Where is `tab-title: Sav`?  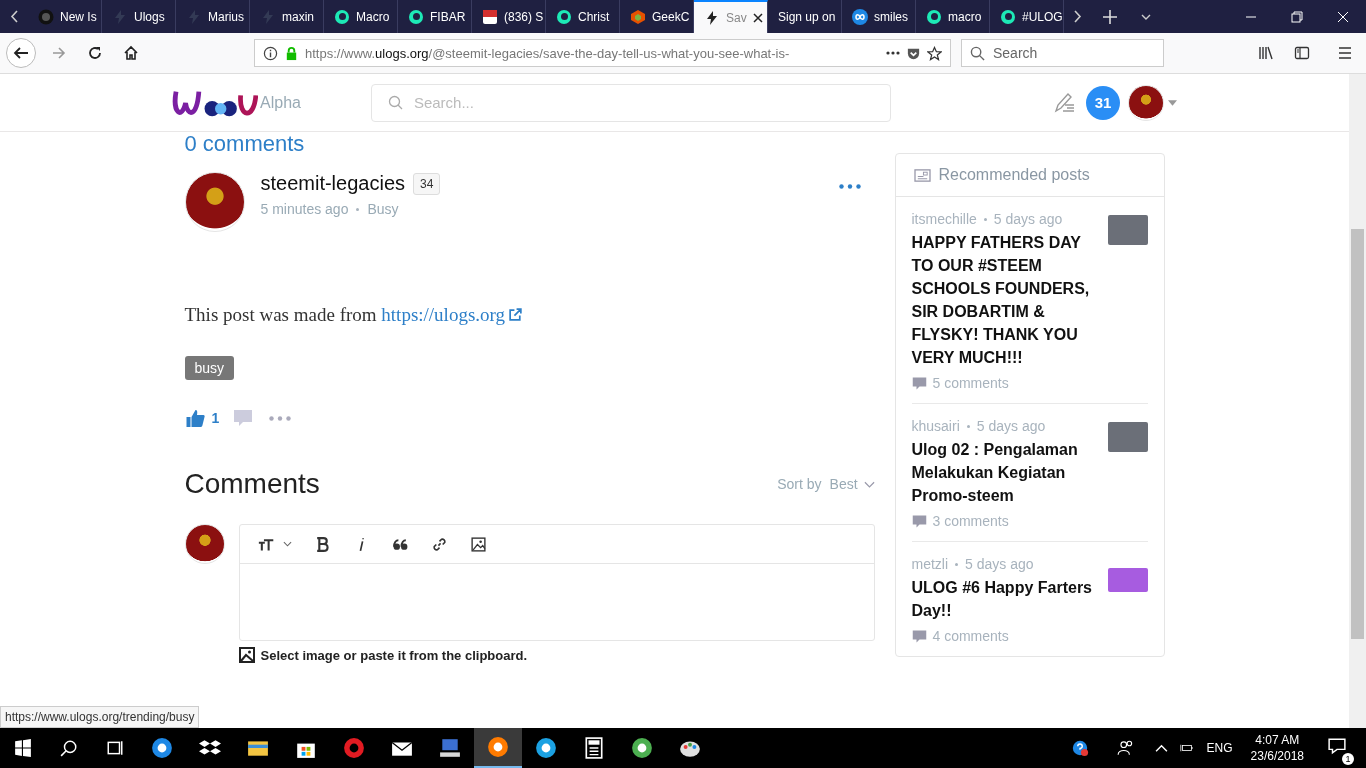 tab-title: Sav is located at coordinates (736, 17).